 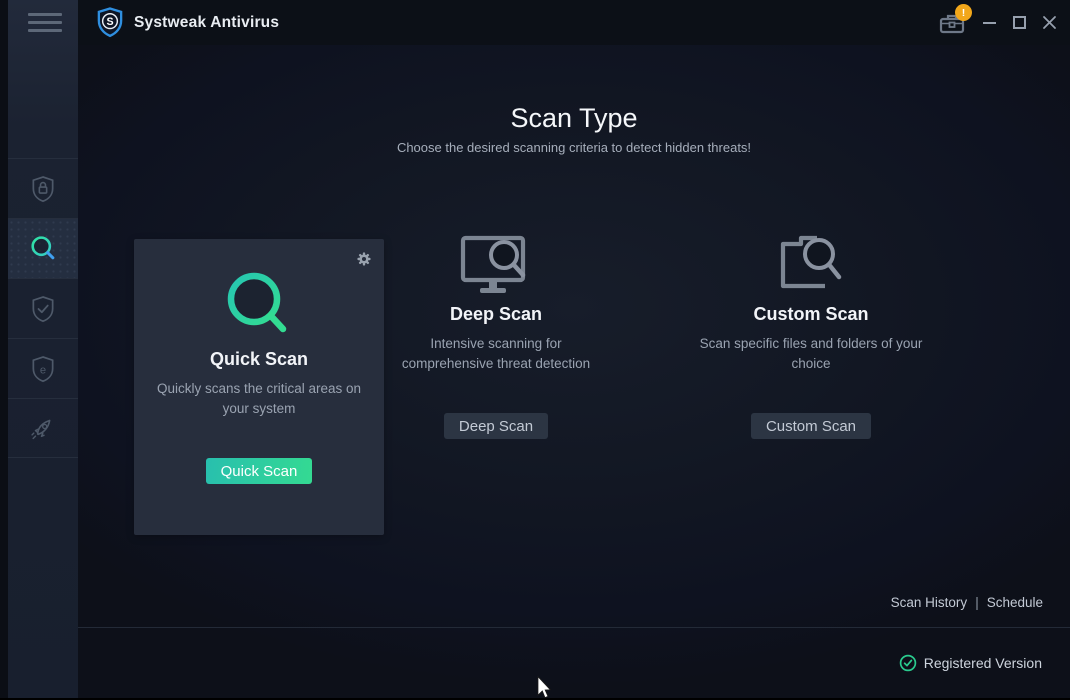 What do you see at coordinates (907, 663) in the screenshot?
I see `check-circle-icon` at bounding box center [907, 663].